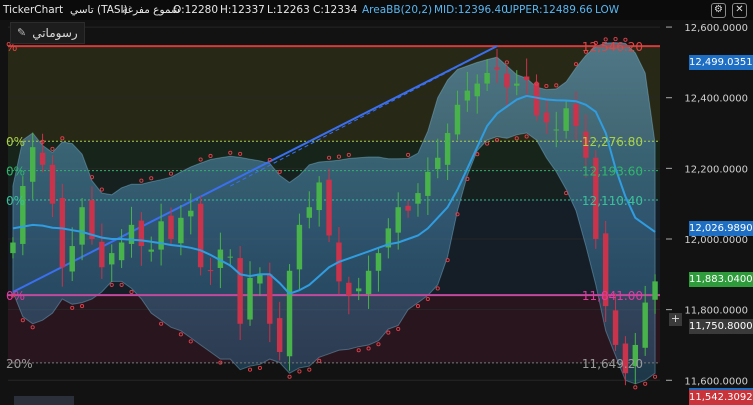  I want to click on chart-mode: شموع مفرغة, so click(151, 10).